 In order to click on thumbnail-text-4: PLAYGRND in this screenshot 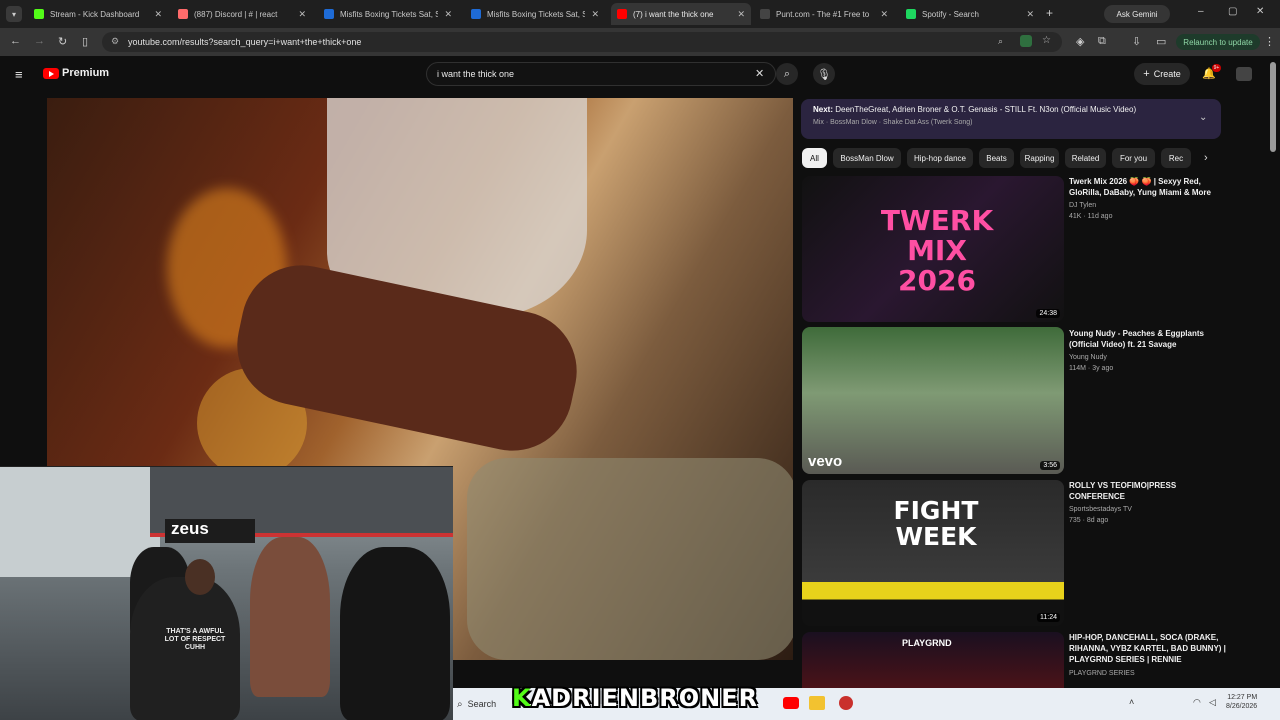, I will do `click(927, 643)`.